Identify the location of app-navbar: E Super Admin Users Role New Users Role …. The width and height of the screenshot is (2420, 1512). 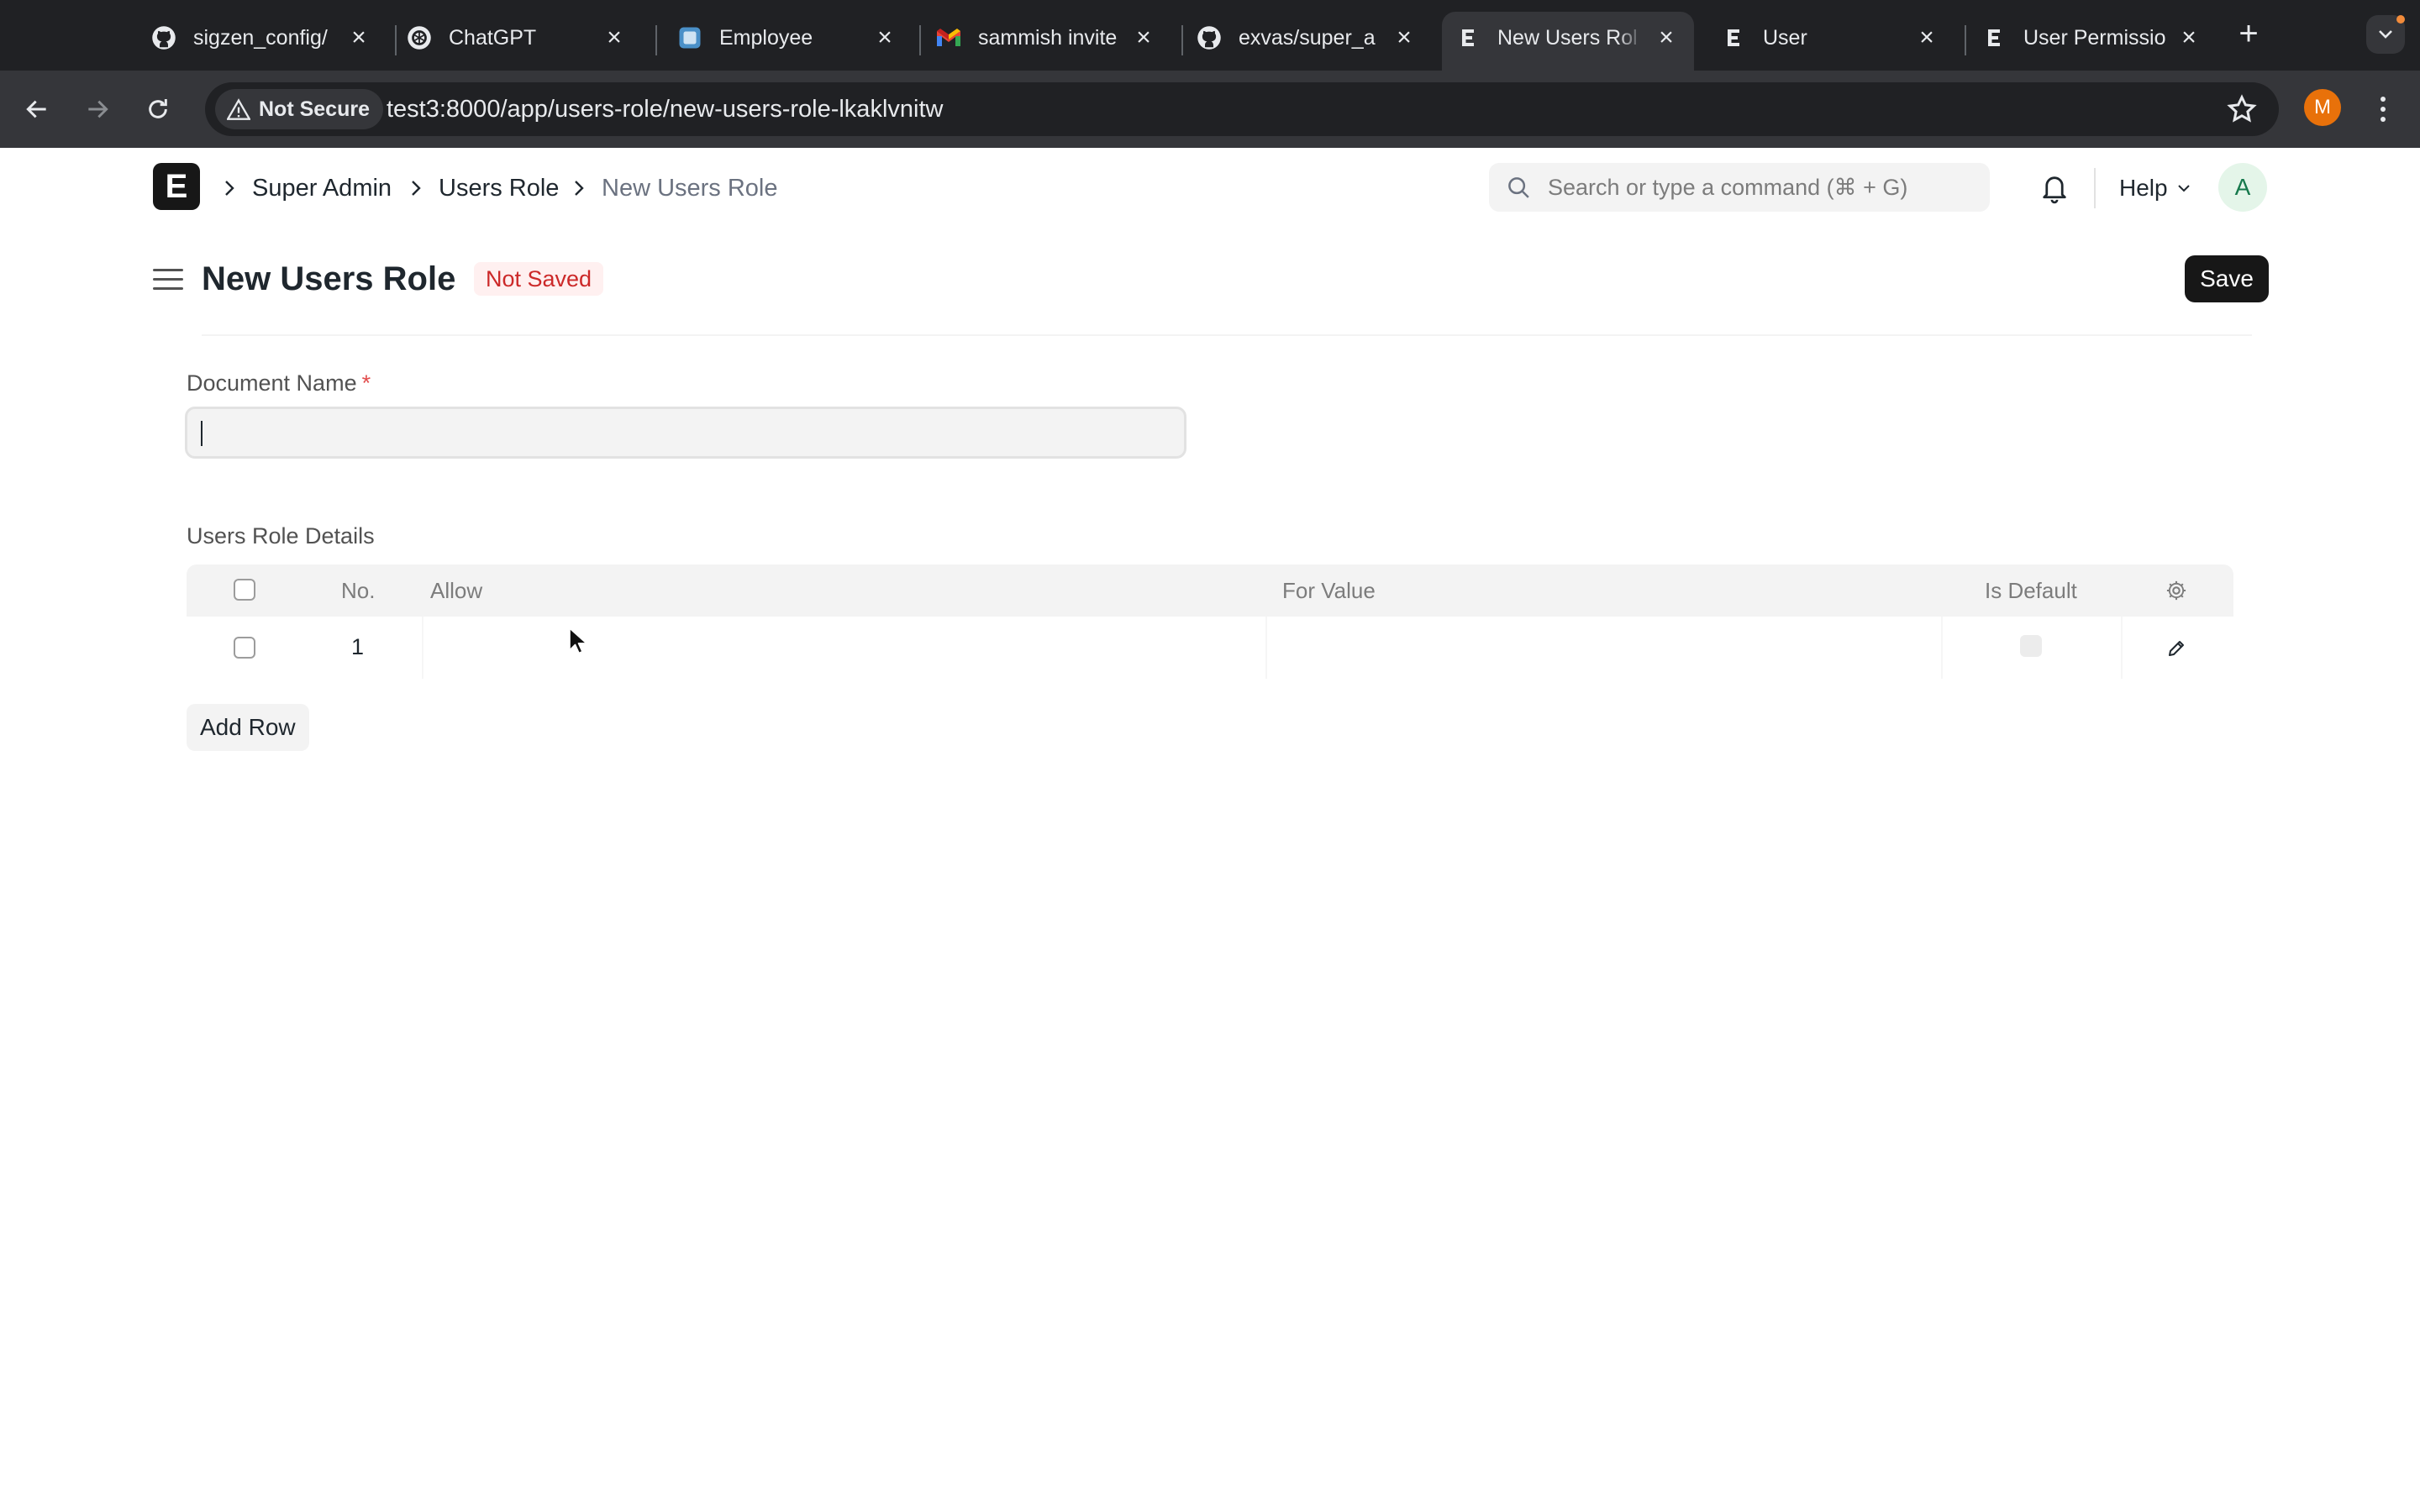
(1210, 188).